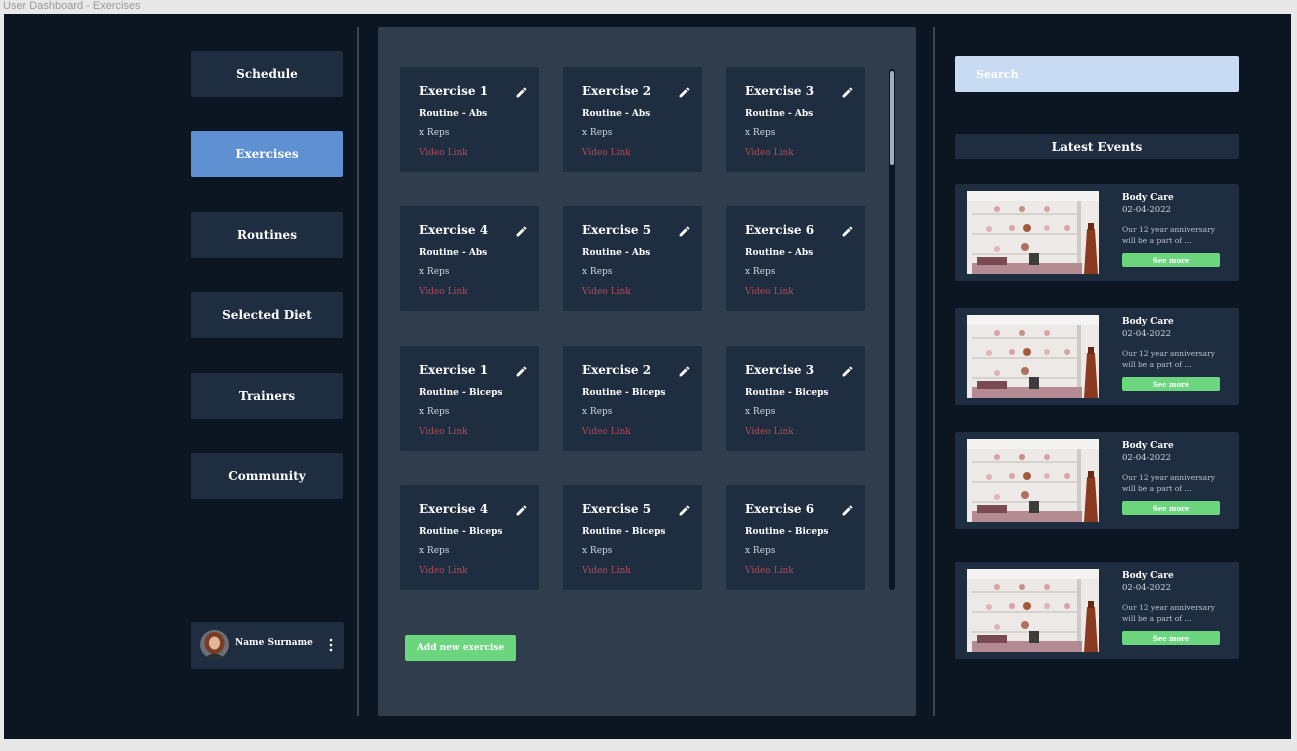  Describe the element at coordinates (460, 648) in the screenshot. I see `add-exercise-button: Add new exercise` at that location.